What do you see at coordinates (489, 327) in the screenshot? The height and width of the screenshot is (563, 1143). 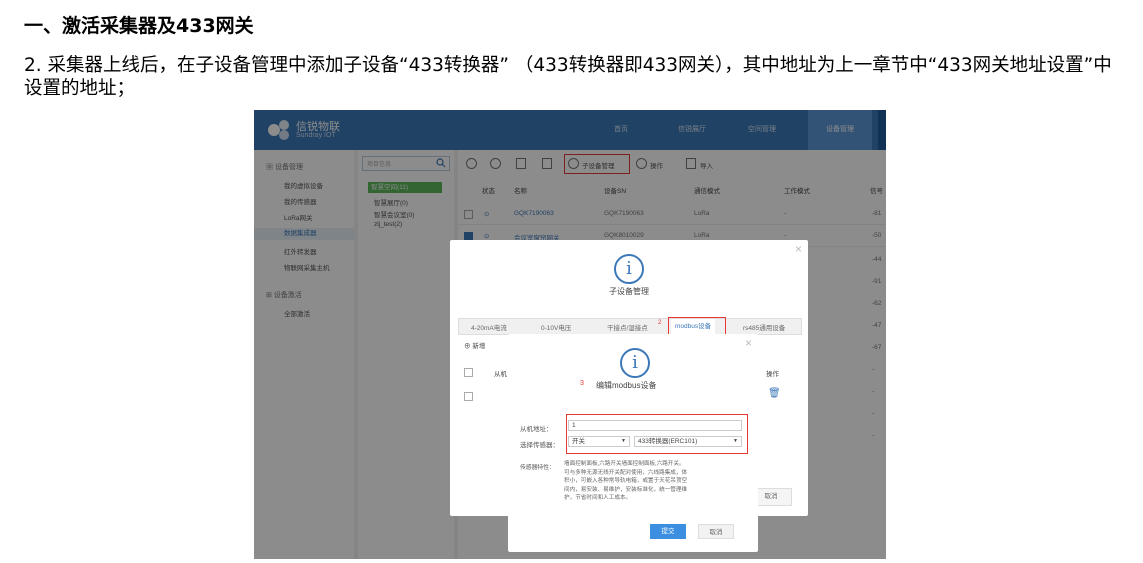 I see `tab-current: 4-20mA电流` at bounding box center [489, 327].